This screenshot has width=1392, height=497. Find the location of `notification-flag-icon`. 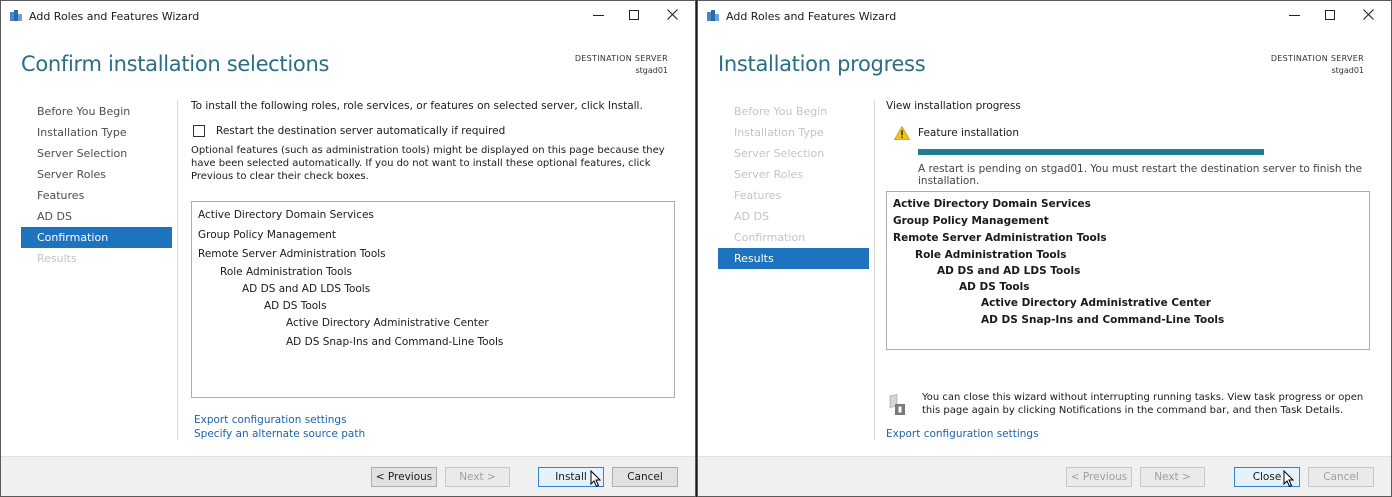

notification-flag-icon is located at coordinates (897, 404).